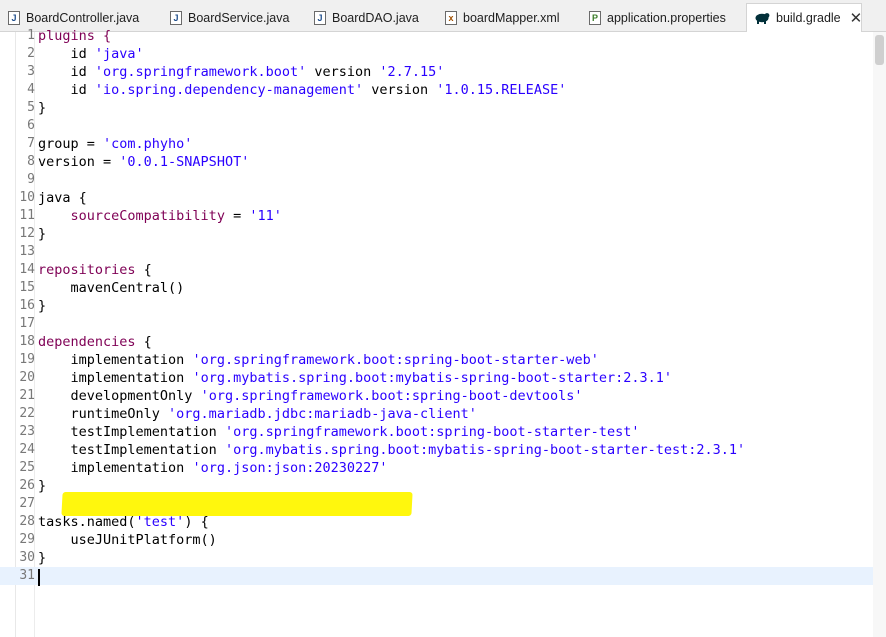 The width and height of the screenshot is (886, 637). I want to click on line-number: 31, so click(27, 575).